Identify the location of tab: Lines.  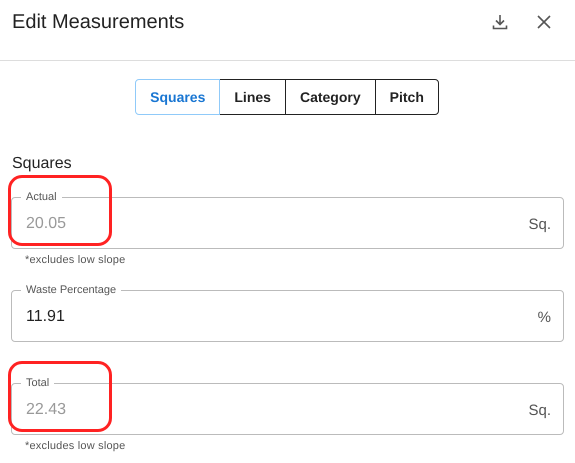
(252, 97).